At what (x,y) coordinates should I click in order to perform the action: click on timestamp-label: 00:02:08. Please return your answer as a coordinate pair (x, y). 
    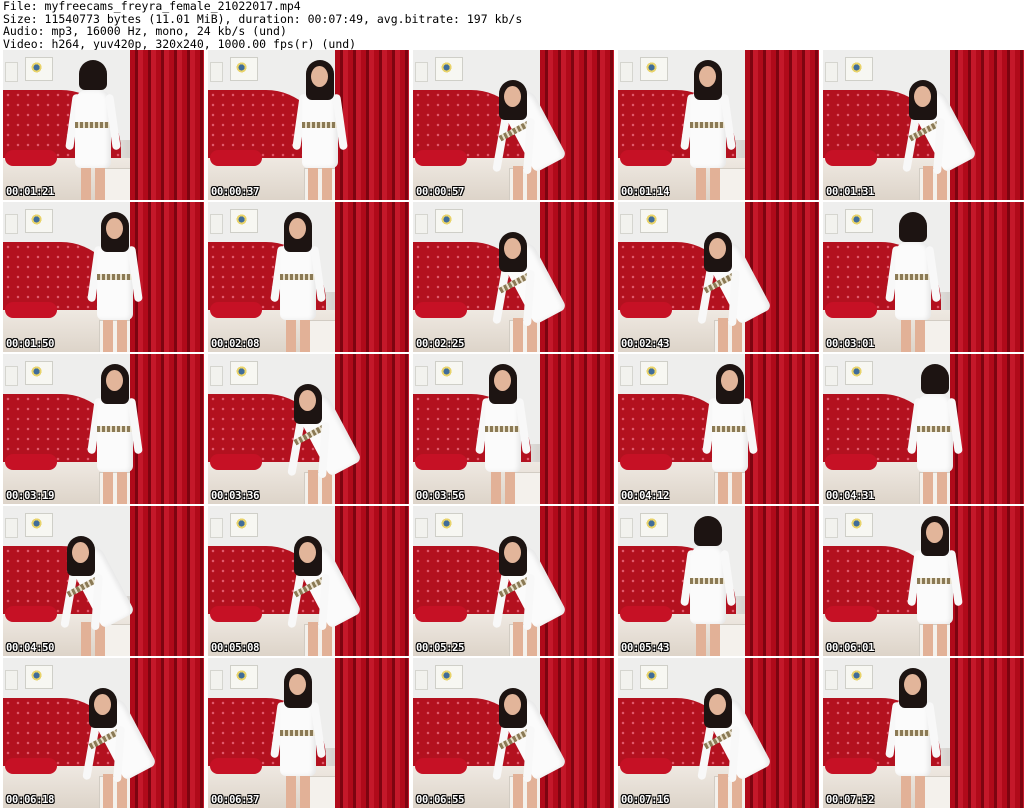
    Looking at the image, I should click on (235, 344).